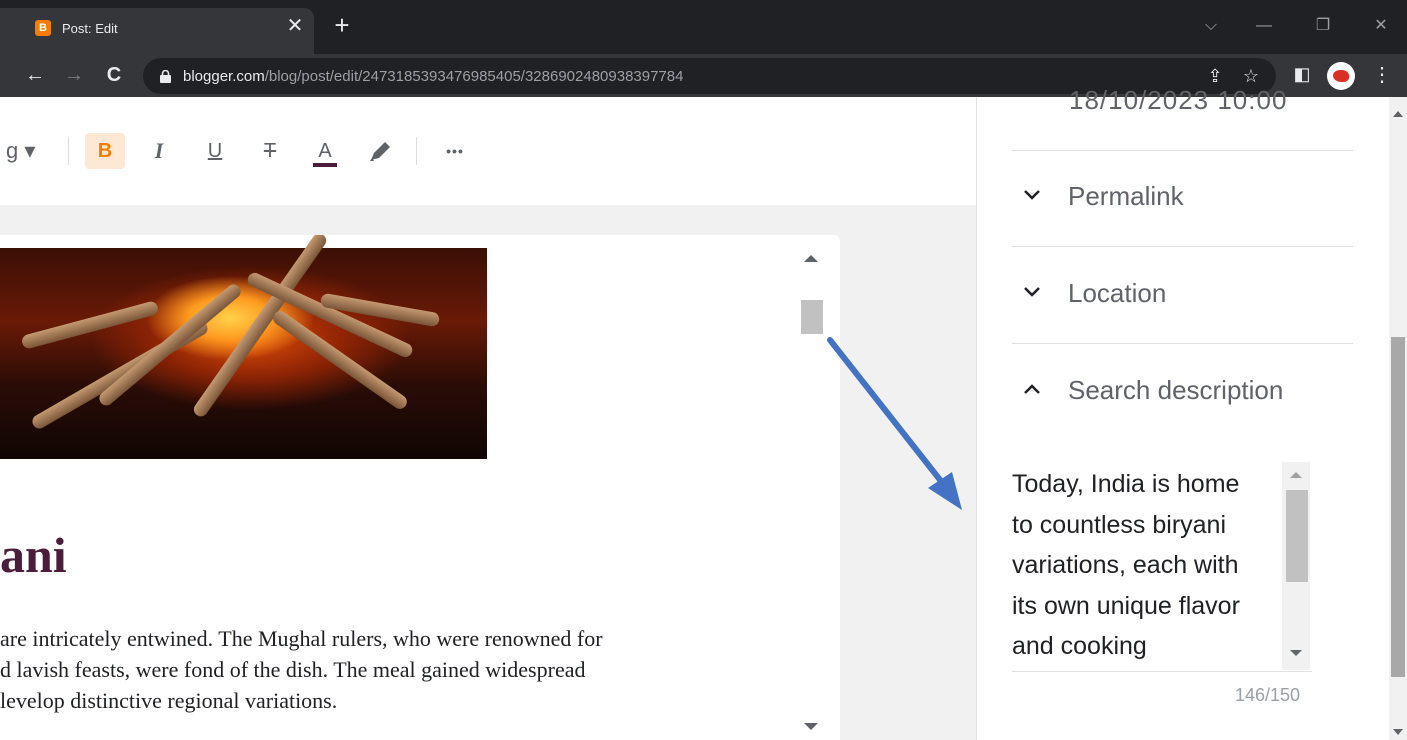 This screenshot has width=1407, height=740. Describe the element at coordinates (1126, 484) in the screenshot. I see `search-description-line: Today, India is home` at that location.